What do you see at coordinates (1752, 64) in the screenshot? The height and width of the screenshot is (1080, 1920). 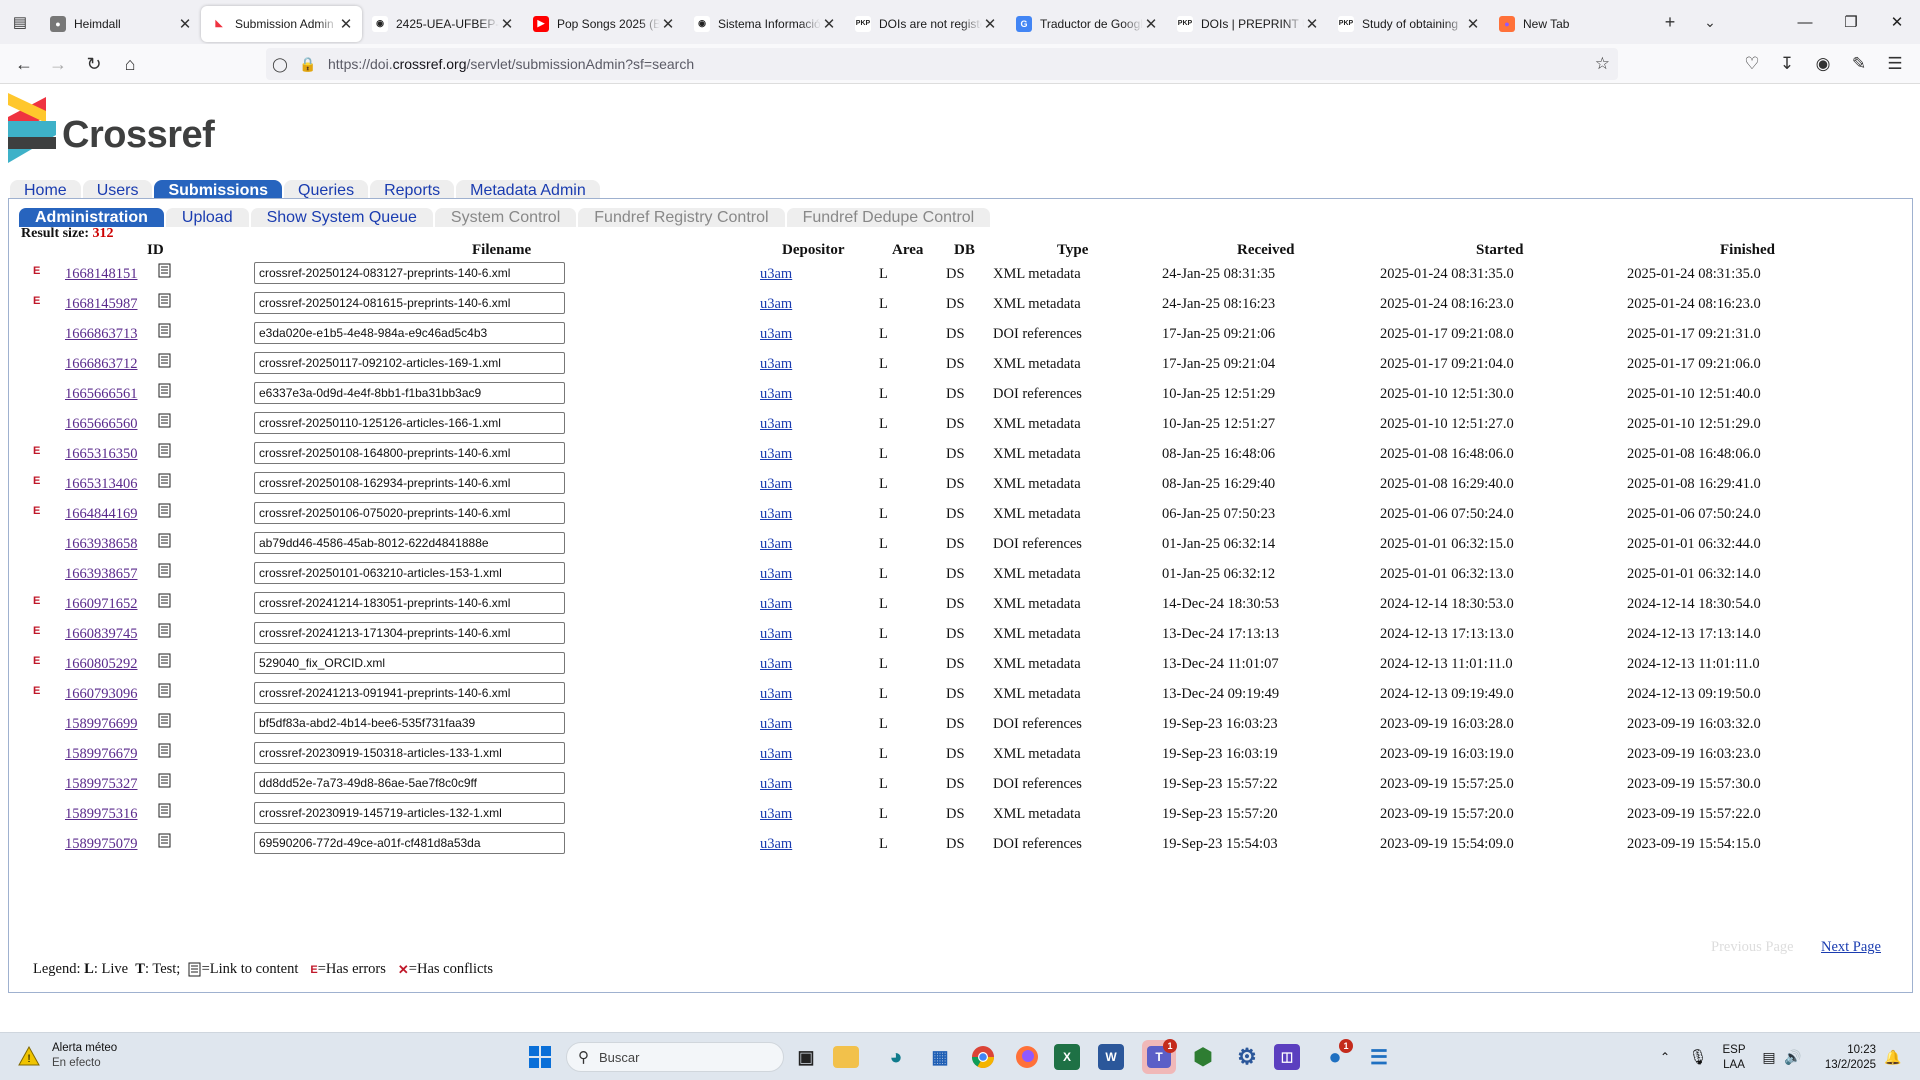 I see `pocket-icon: ♡` at bounding box center [1752, 64].